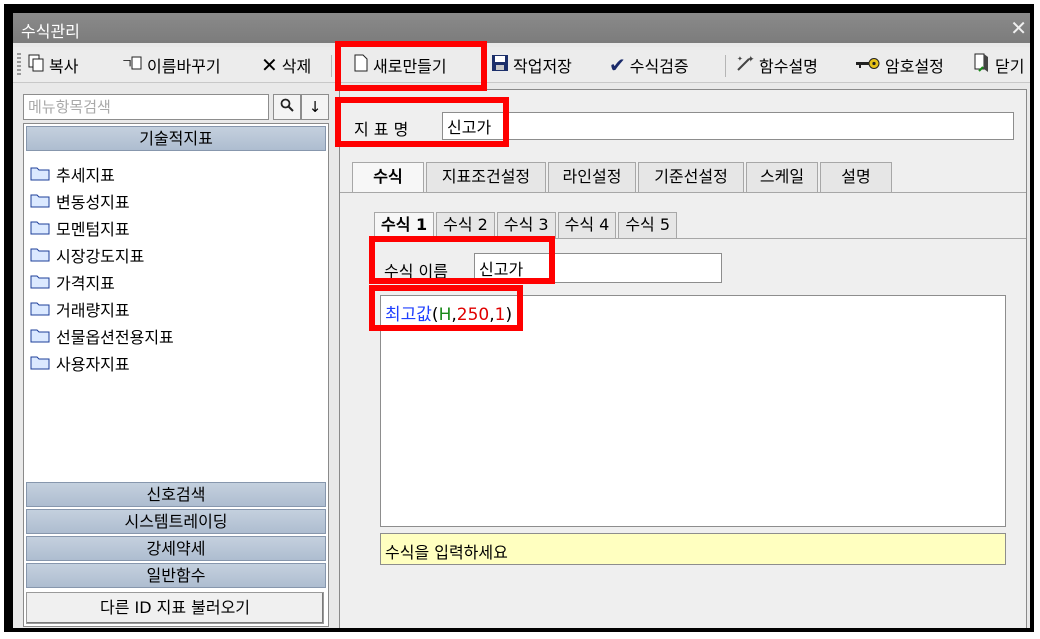  Describe the element at coordinates (175, 200) in the screenshot. I see `tree-item: 변동성지표` at that location.